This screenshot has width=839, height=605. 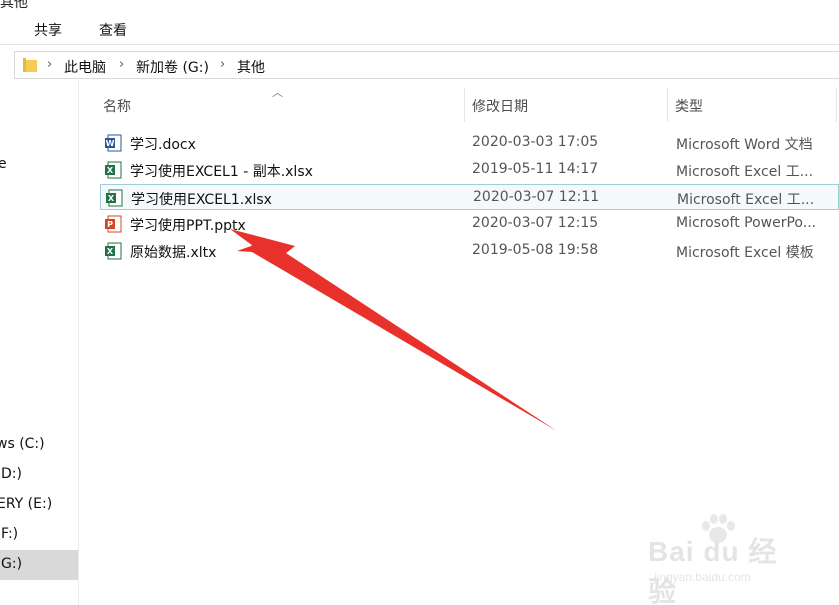 What do you see at coordinates (535, 250) in the screenshot?
I see `file-date: 2019-05-08 19:58` at bounding box center [535, 250].